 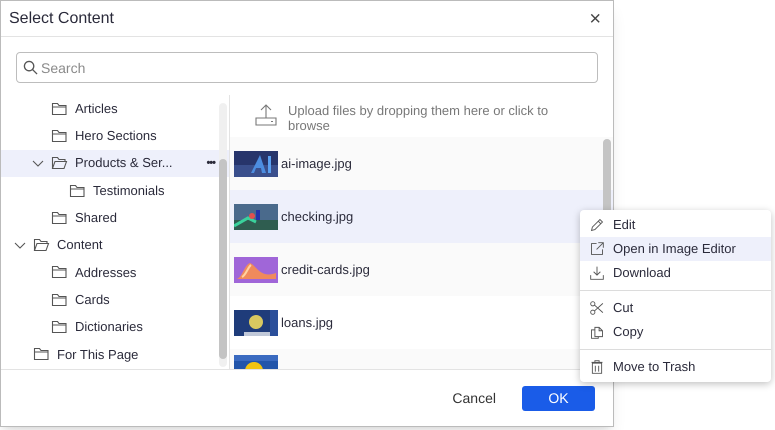 I want to click on more-options: •••, so click(x=210, y=163).